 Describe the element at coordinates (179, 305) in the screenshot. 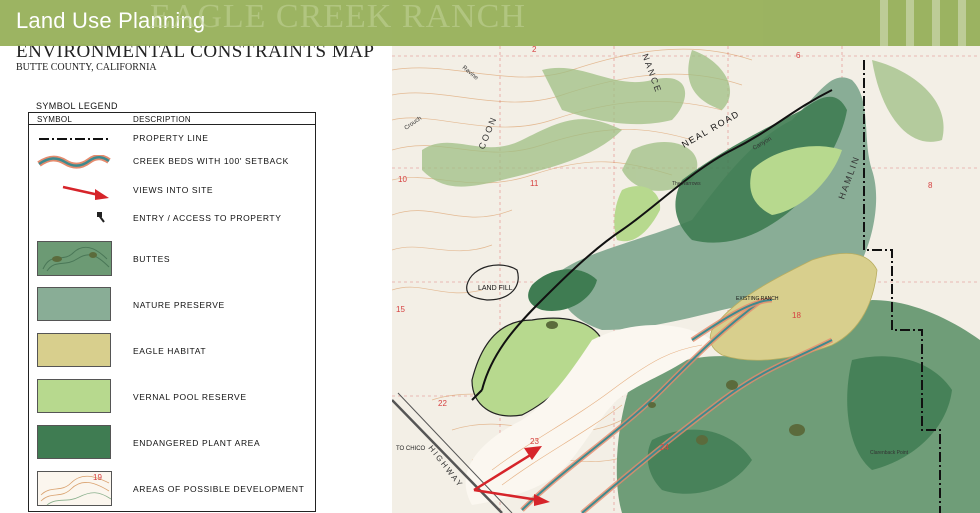

I see `legend-label: Nature Preserve` at that location.